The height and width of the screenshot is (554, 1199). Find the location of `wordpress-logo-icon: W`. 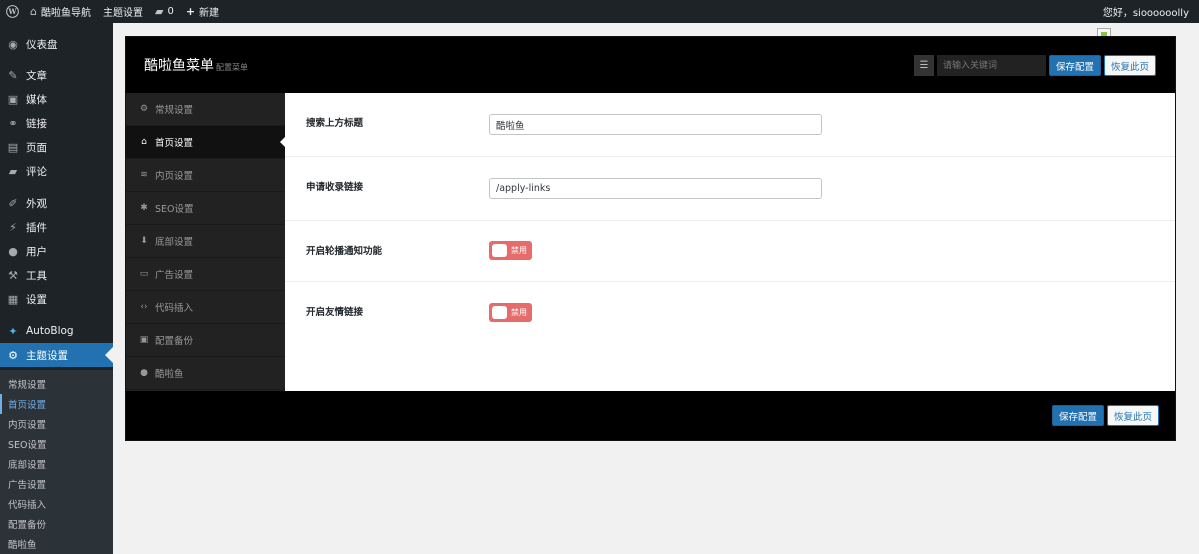

wordpress-logo-icon: W is located at coordinates (12, 11).